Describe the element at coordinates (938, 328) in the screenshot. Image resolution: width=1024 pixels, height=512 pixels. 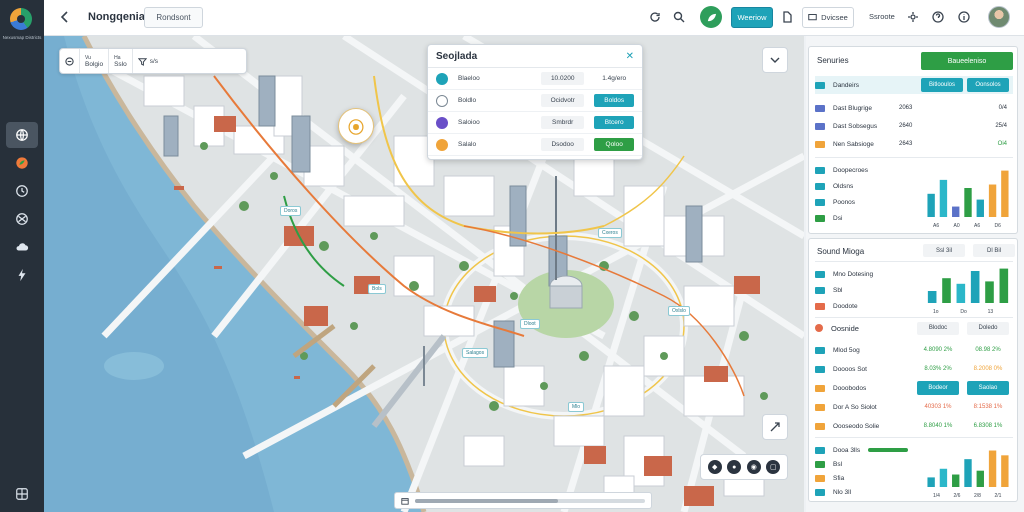
I see `section-col-a: Blodoc` at that location.